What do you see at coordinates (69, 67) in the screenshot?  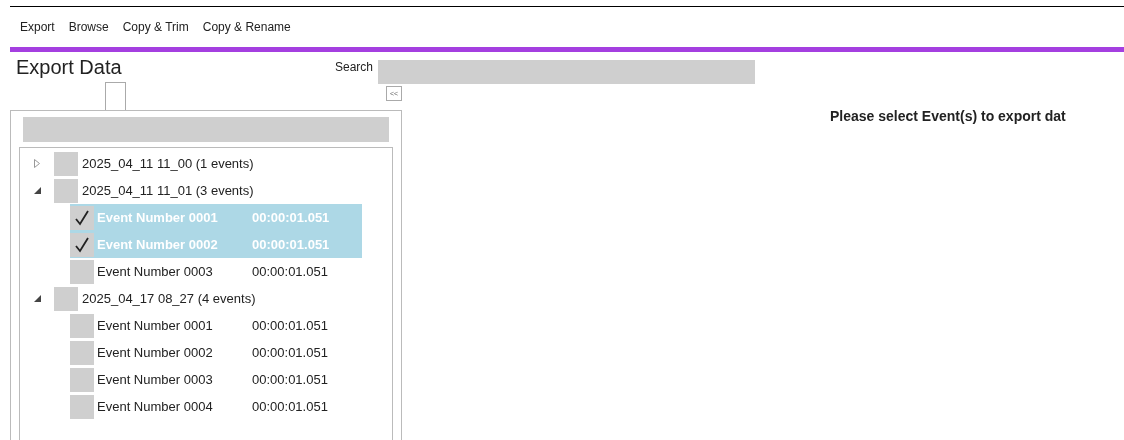 I see `page-title: Export Data` at bounding box center [69, 67].